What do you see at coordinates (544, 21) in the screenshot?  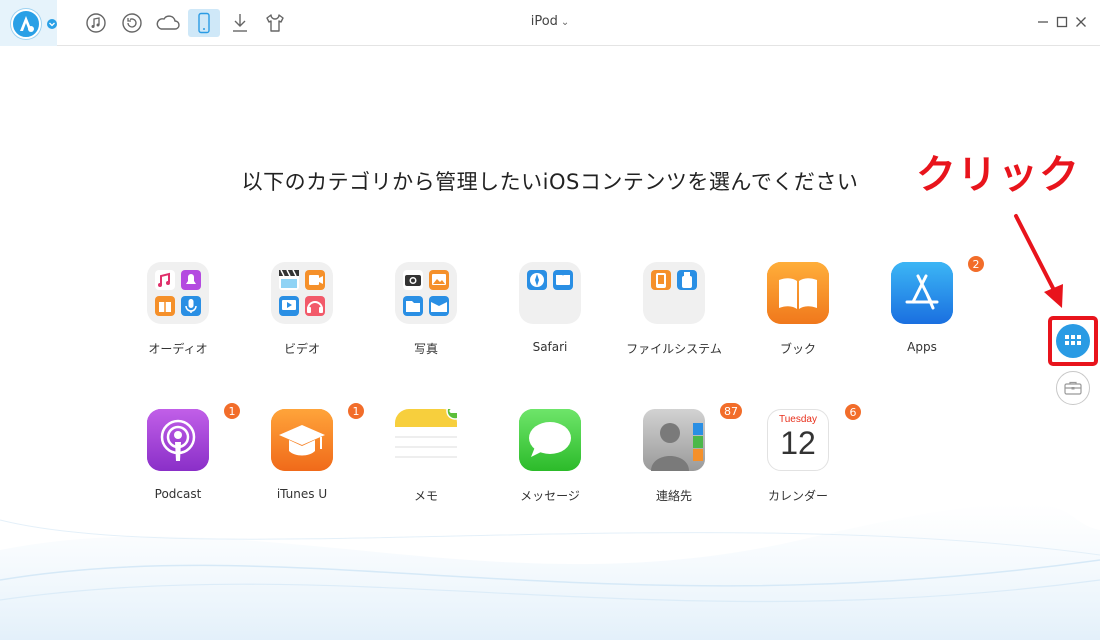 I see `device-name: iPod` at bounding box center [544, 21].